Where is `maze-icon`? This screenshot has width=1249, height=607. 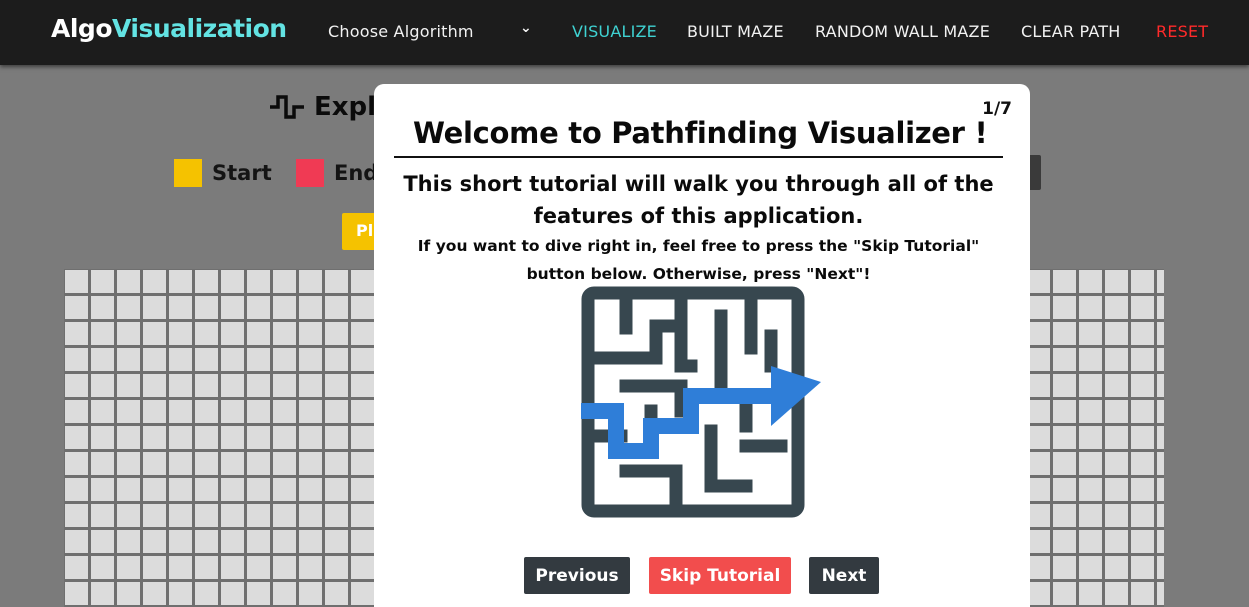 maze-icon is located at coordinates (701, 402).